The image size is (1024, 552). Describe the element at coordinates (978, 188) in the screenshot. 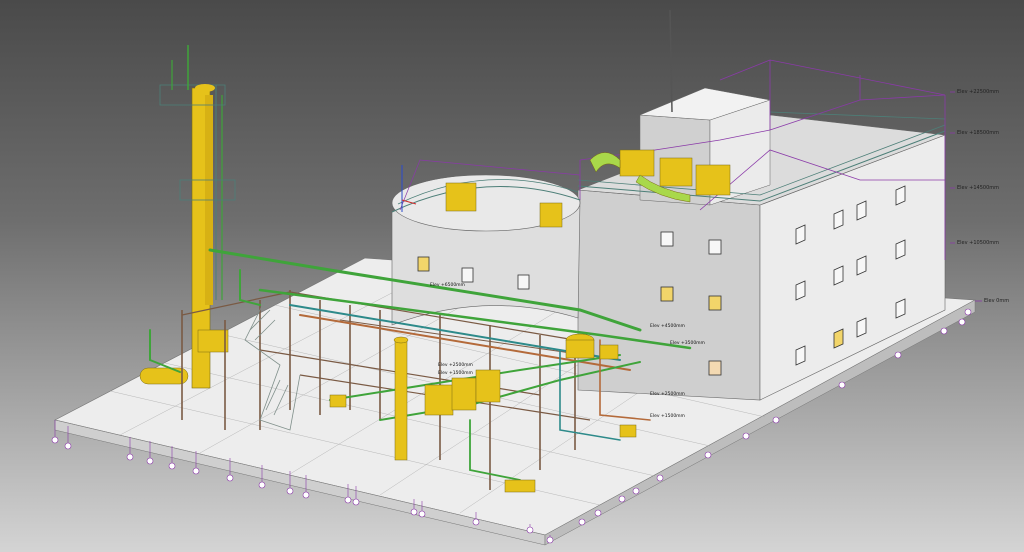

I see `elevation-label: Elev +14500mm` at that location.